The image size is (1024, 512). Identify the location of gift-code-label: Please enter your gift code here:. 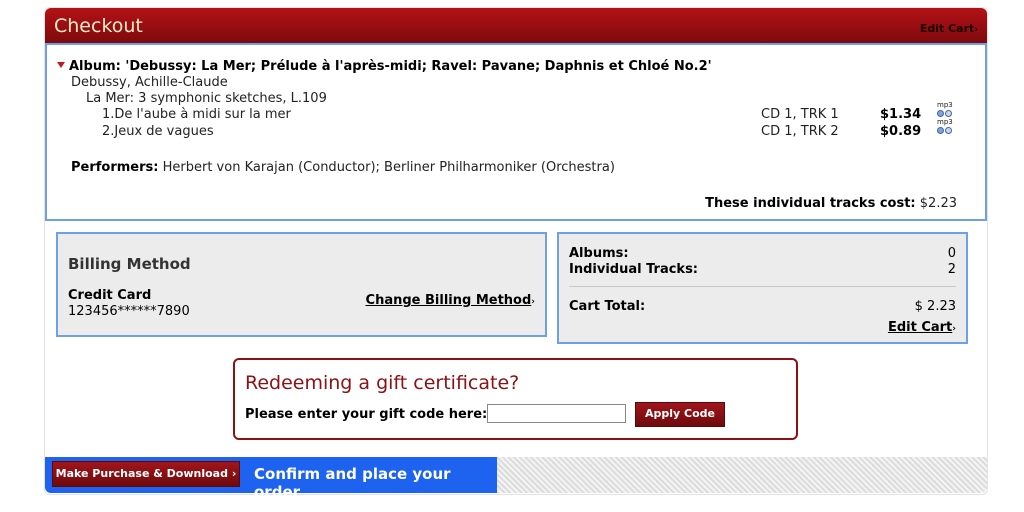
(366, 414).